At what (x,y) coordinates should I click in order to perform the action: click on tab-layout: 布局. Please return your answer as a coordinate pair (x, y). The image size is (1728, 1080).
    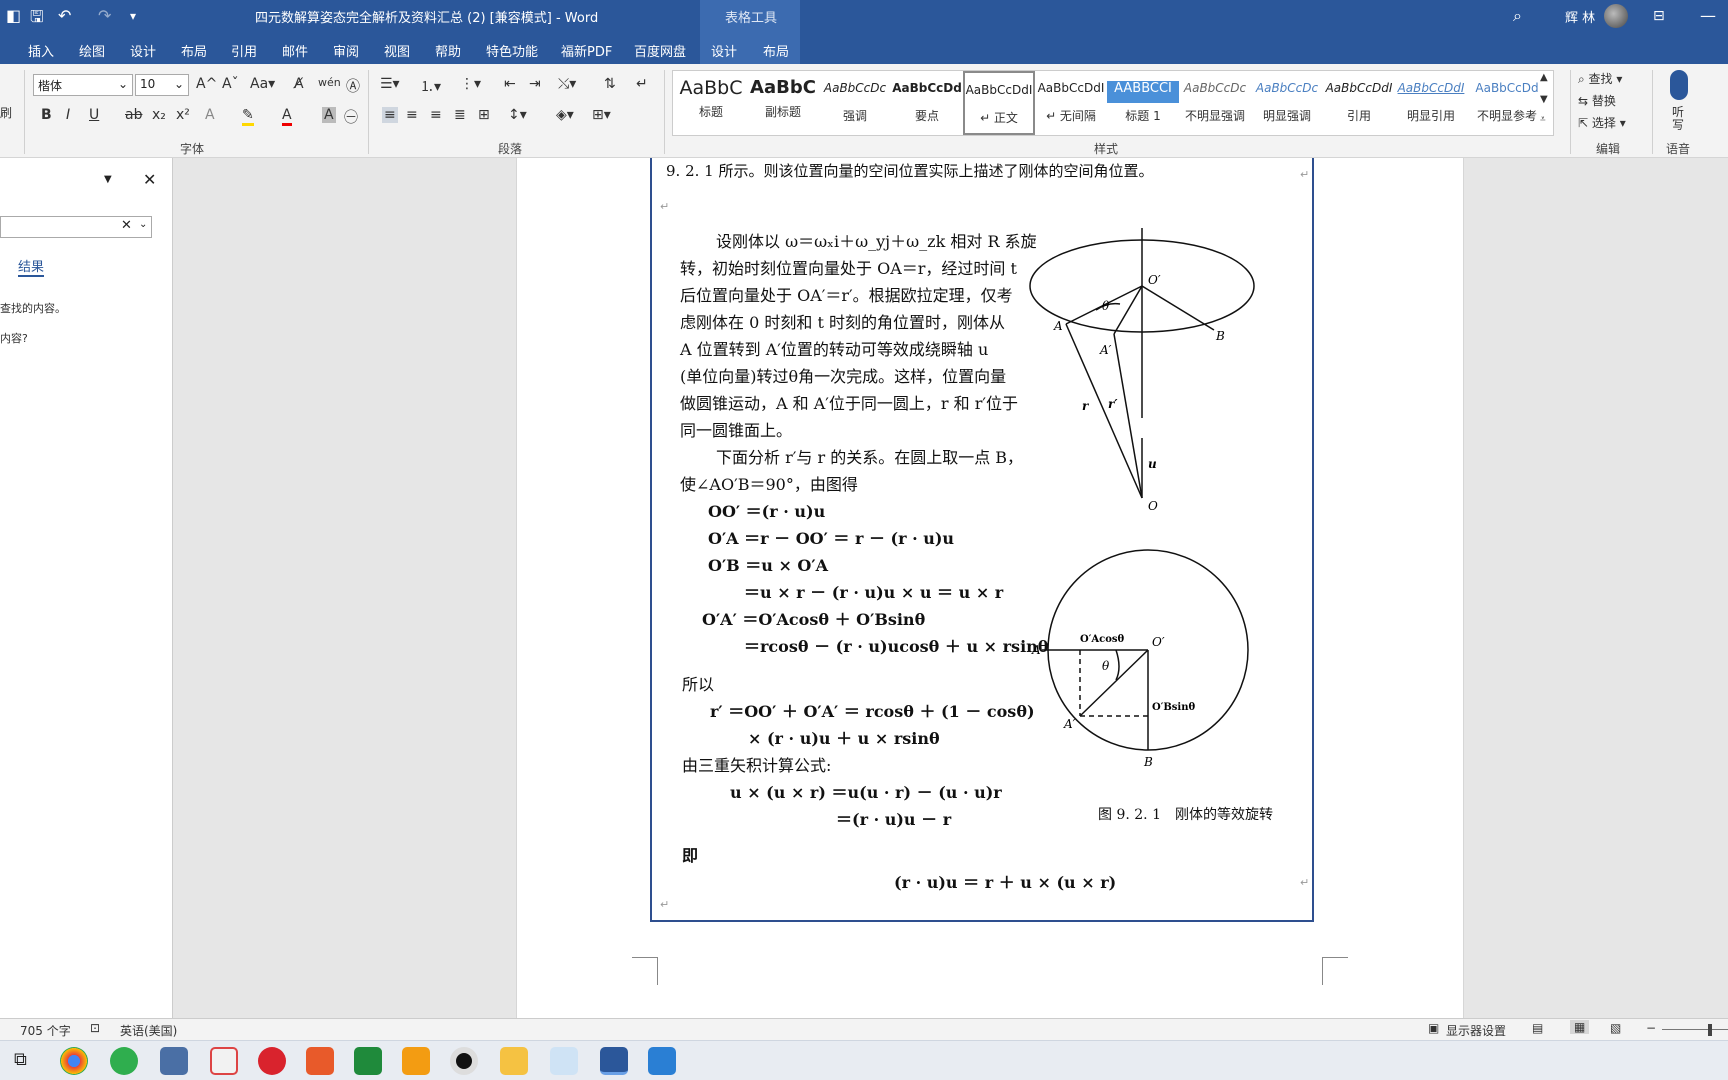
    Looking at the image, I should click on (194, 50).